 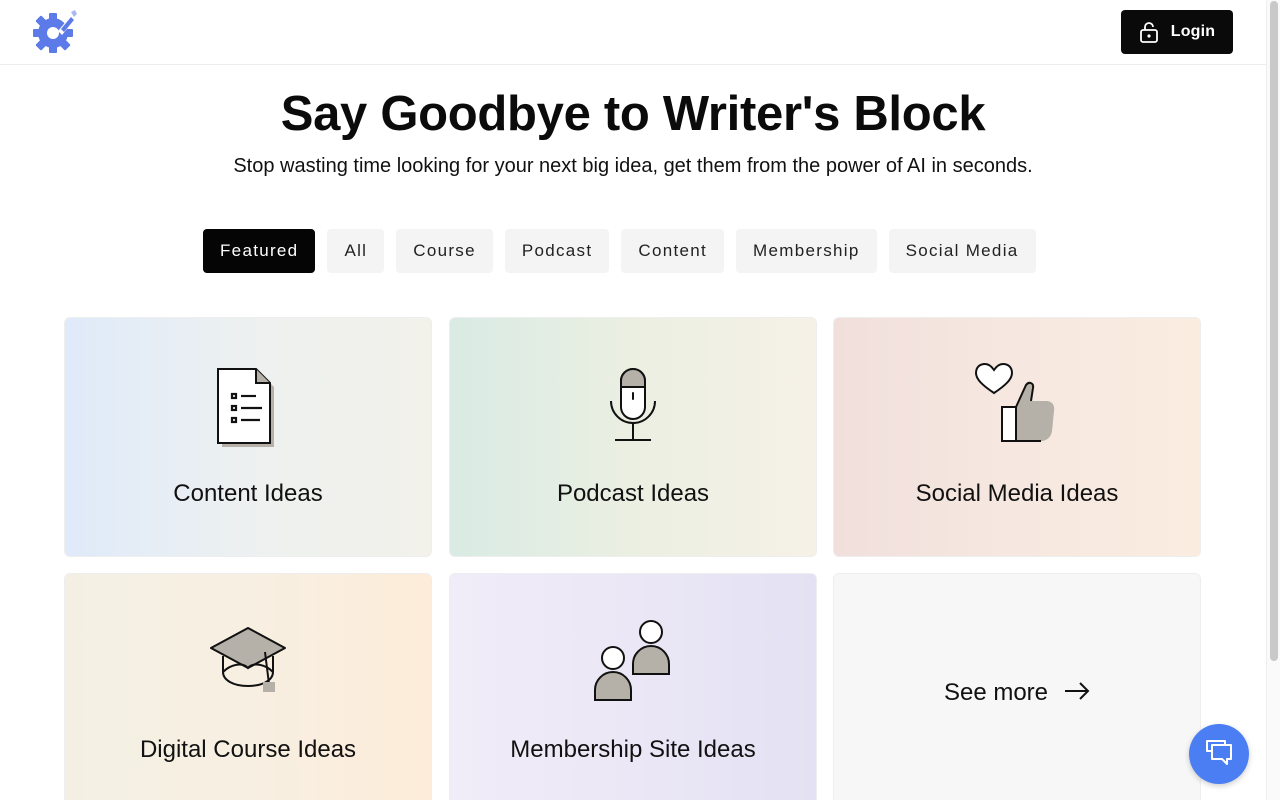 I want to click on chat-button, so click(x=1219, y=754).